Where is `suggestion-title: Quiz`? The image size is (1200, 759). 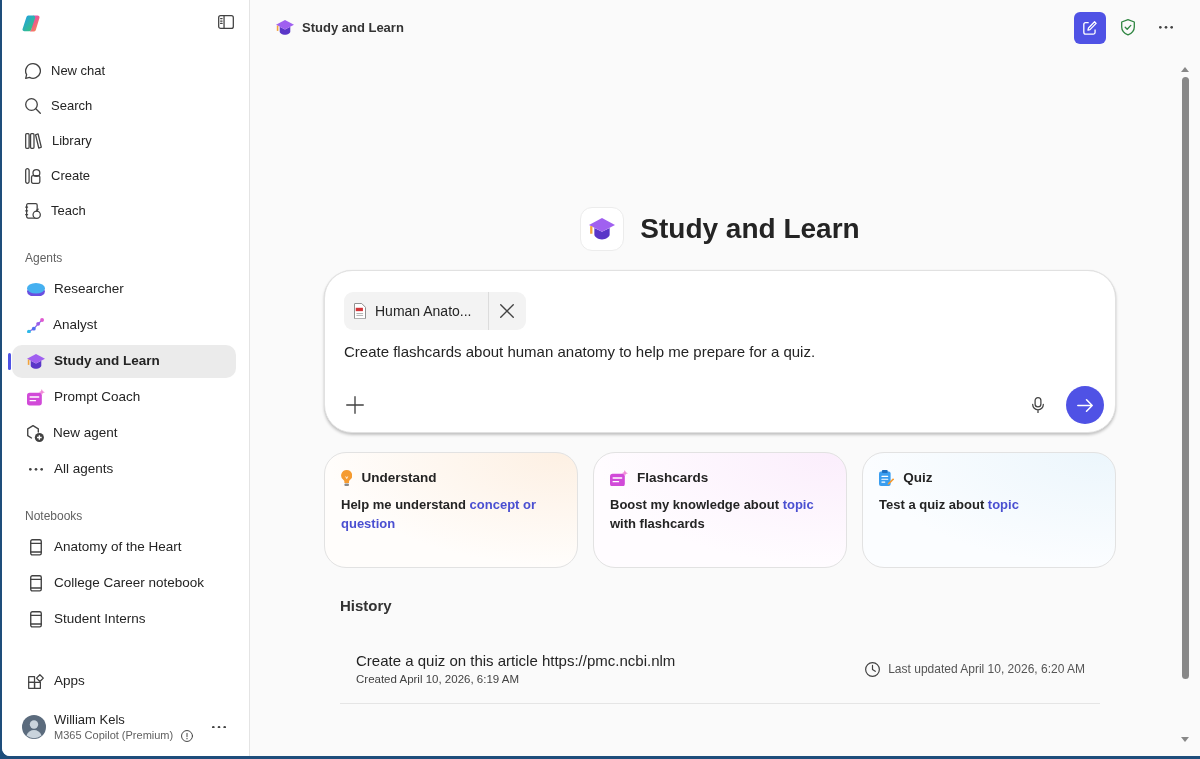
suggestion-title: Quiz is located at coordinates (918, 477).